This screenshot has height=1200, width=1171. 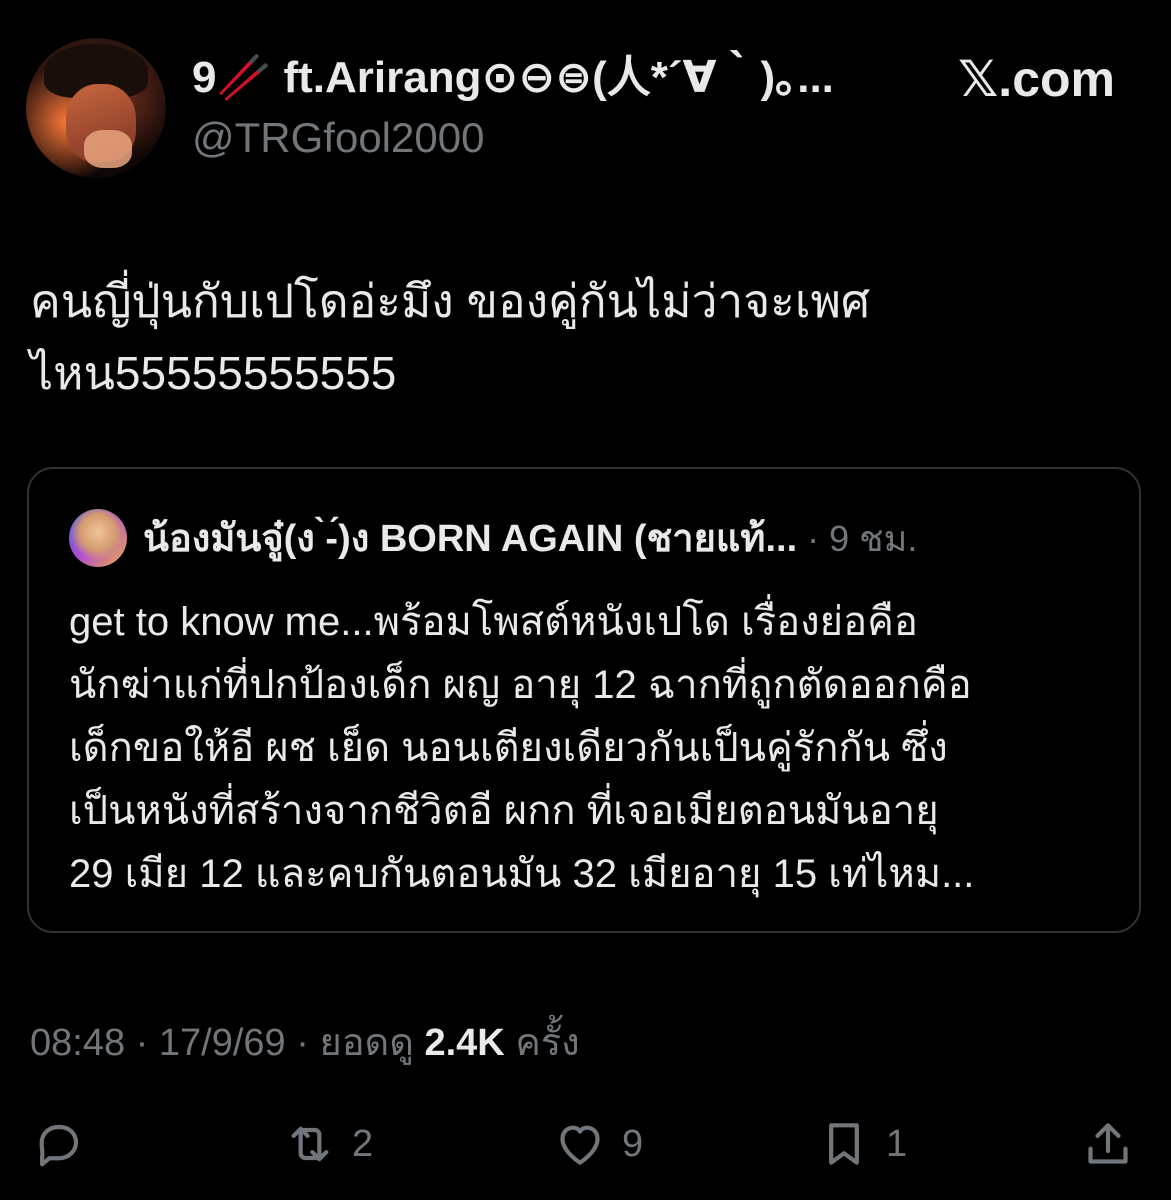 I want to click on bookmark-count: 1, so click(x=897, y=1143).